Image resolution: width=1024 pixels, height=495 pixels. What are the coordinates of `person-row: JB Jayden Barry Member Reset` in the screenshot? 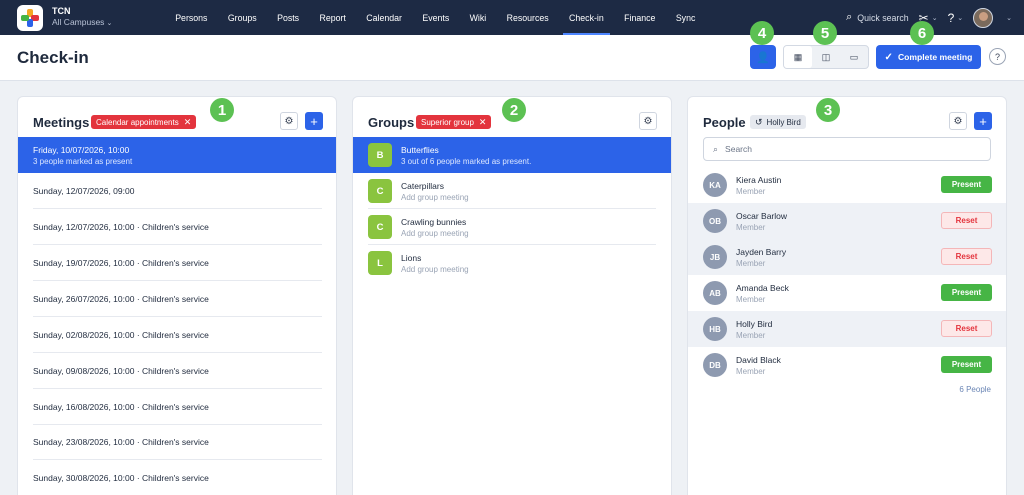 It's located at (847, 257).